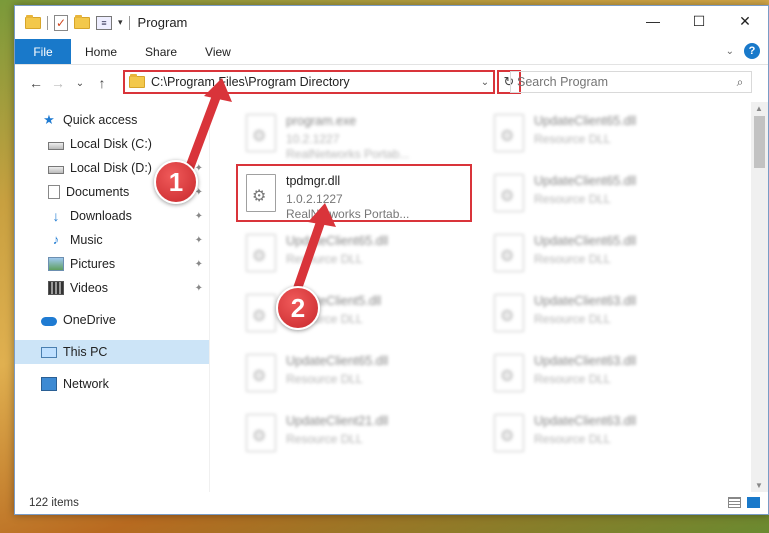  What do you see at coordinates (623, 82) in the screenshot?
I see `search-input` at bounding box center [623, 82].